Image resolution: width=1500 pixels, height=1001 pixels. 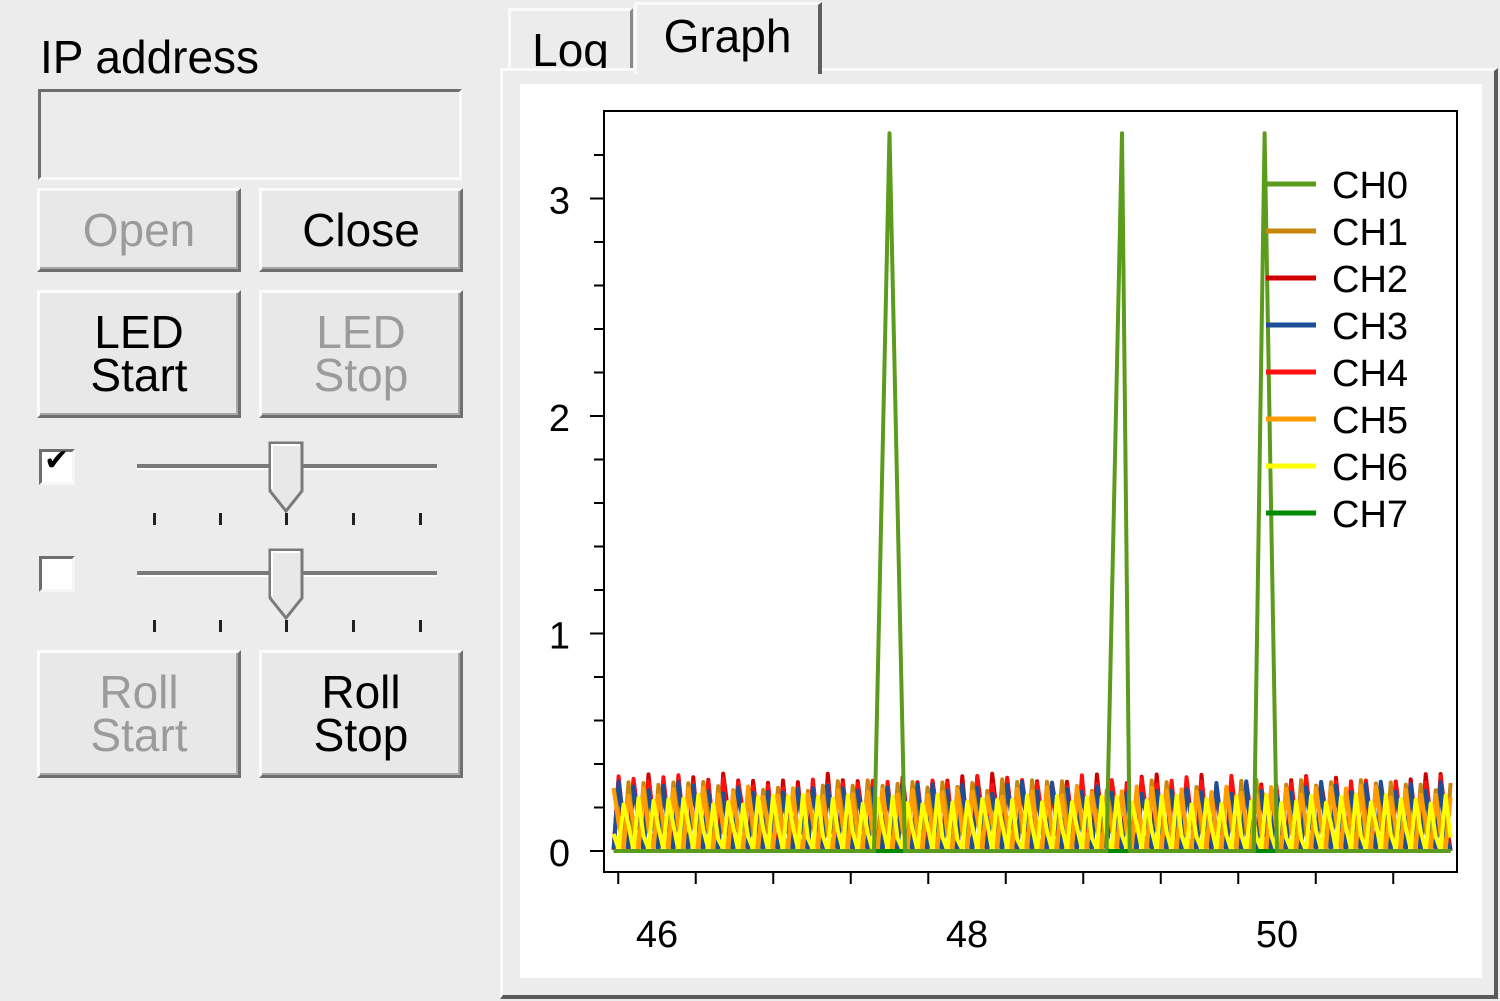 What do you see at coordinates (728, 38) in the screenshot?
I see `tab-graph: Graph` at bounding box center [728, 38].